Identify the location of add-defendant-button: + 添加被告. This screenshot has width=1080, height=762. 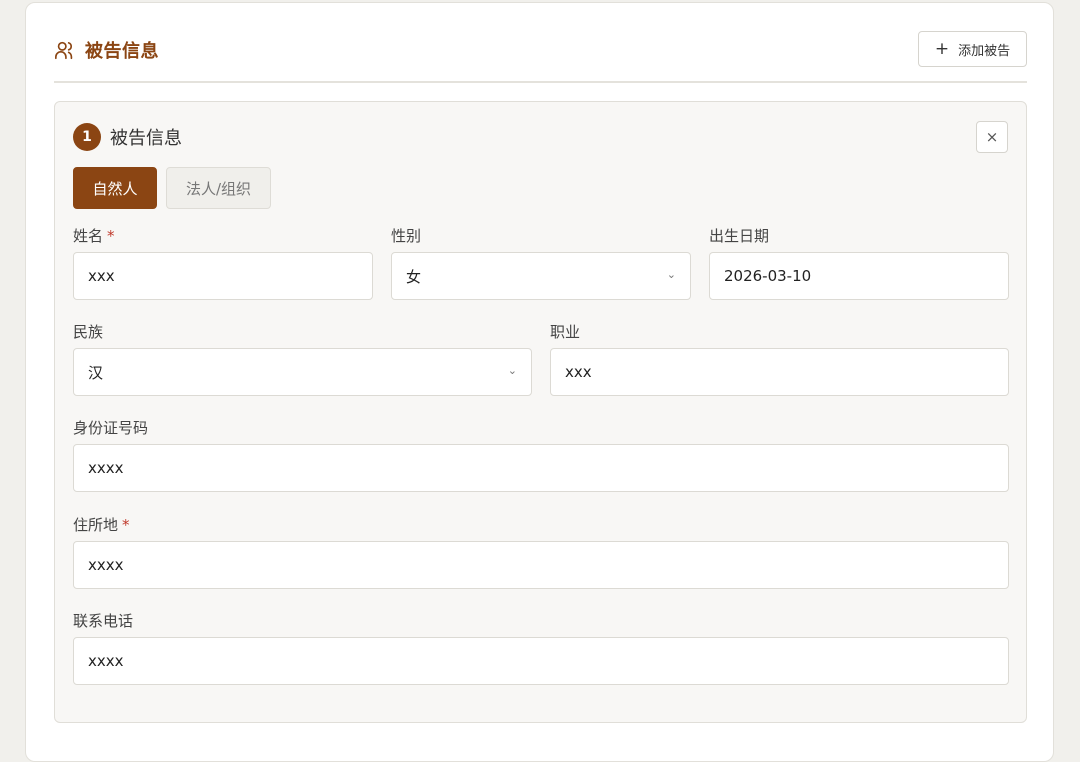
(972, 49).